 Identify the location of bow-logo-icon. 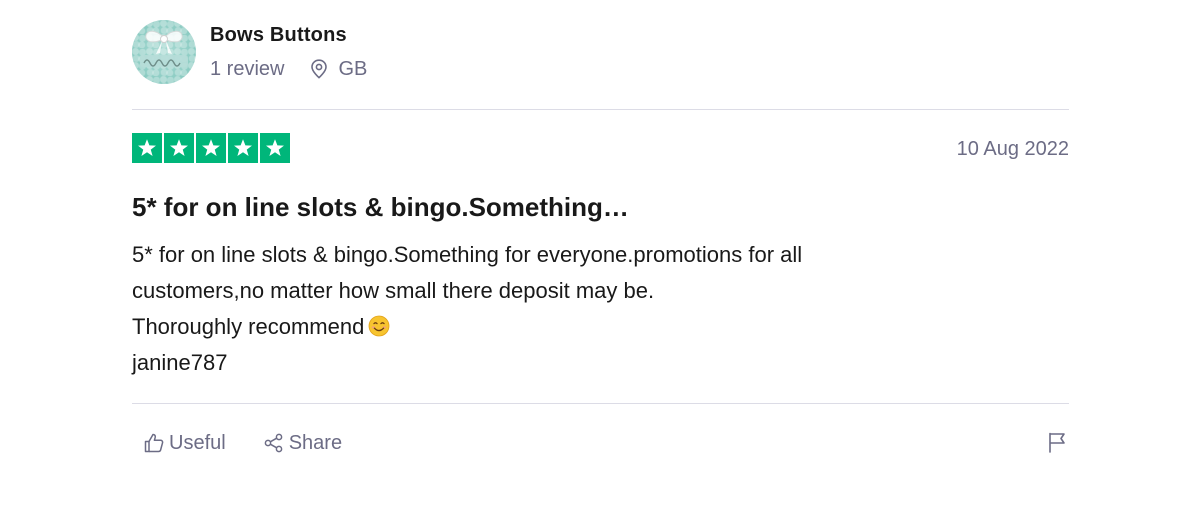
(164, 48).